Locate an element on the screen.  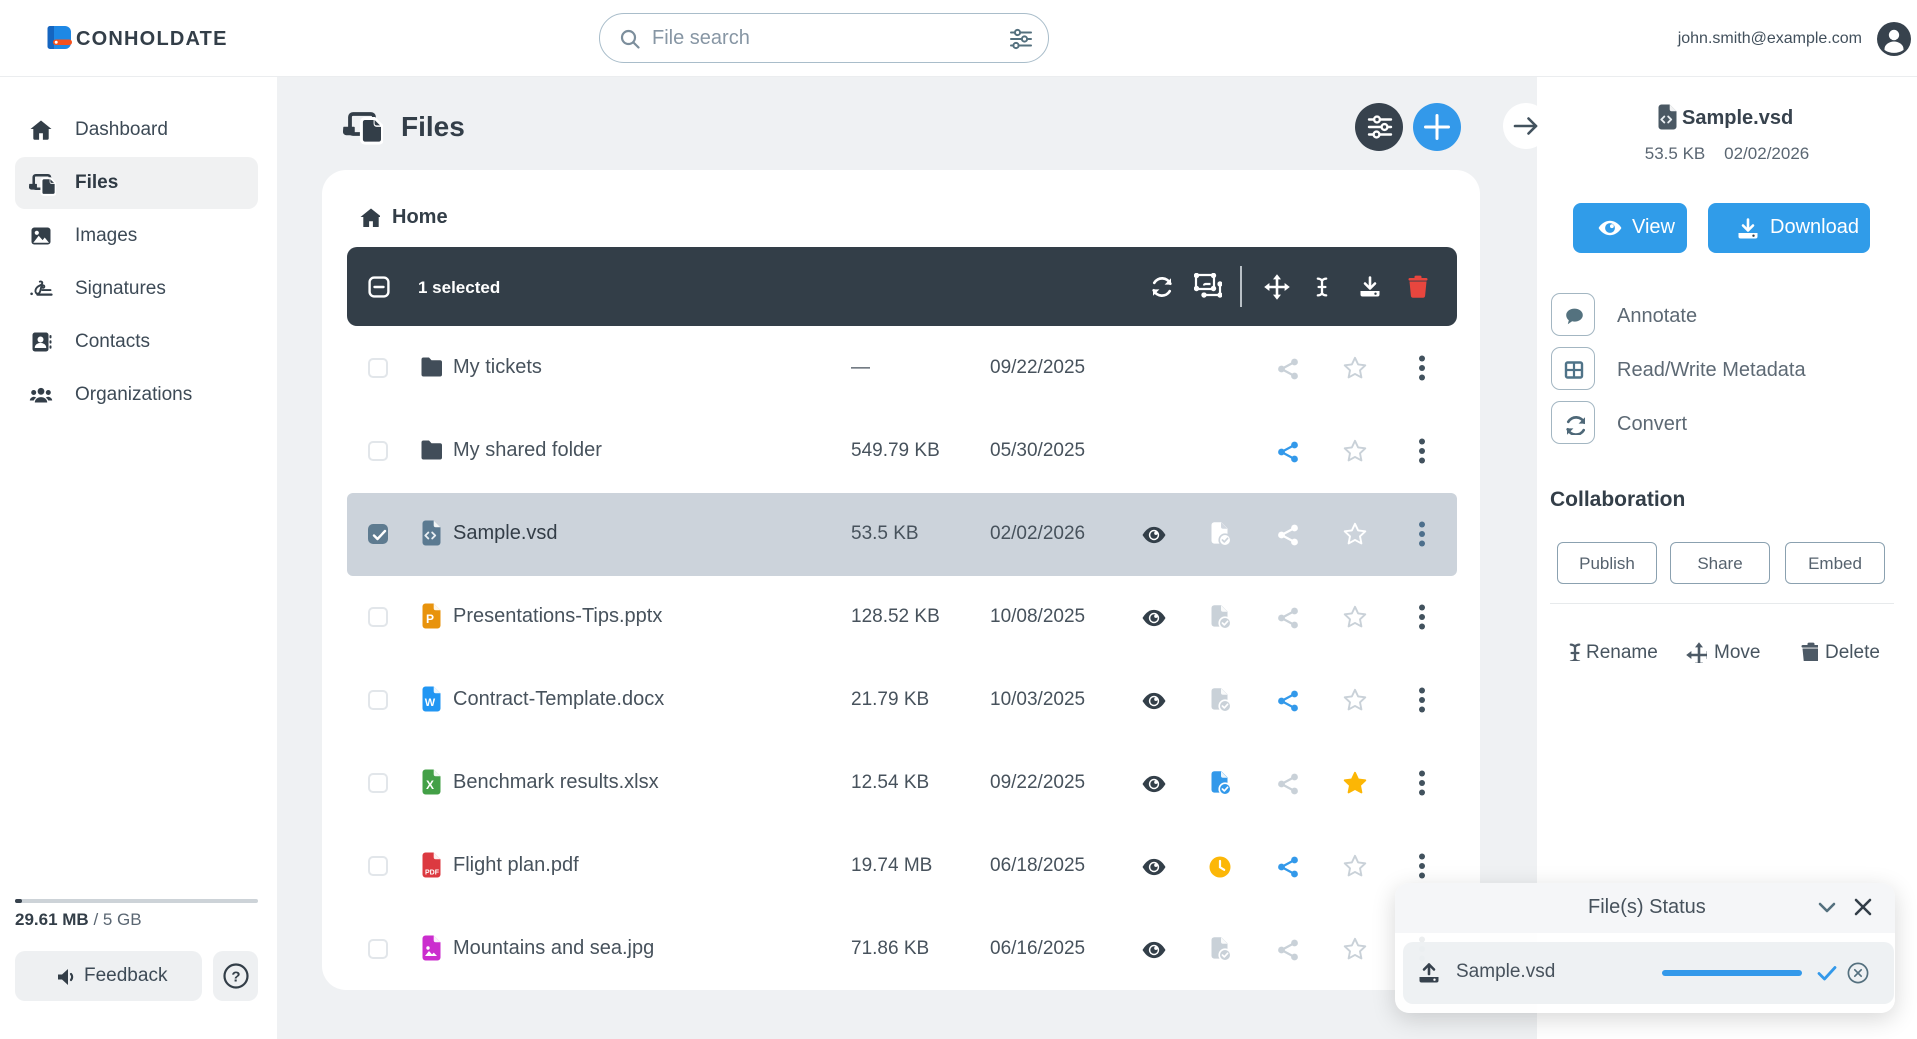
svg-text: P is located at coordinates (430, 619).